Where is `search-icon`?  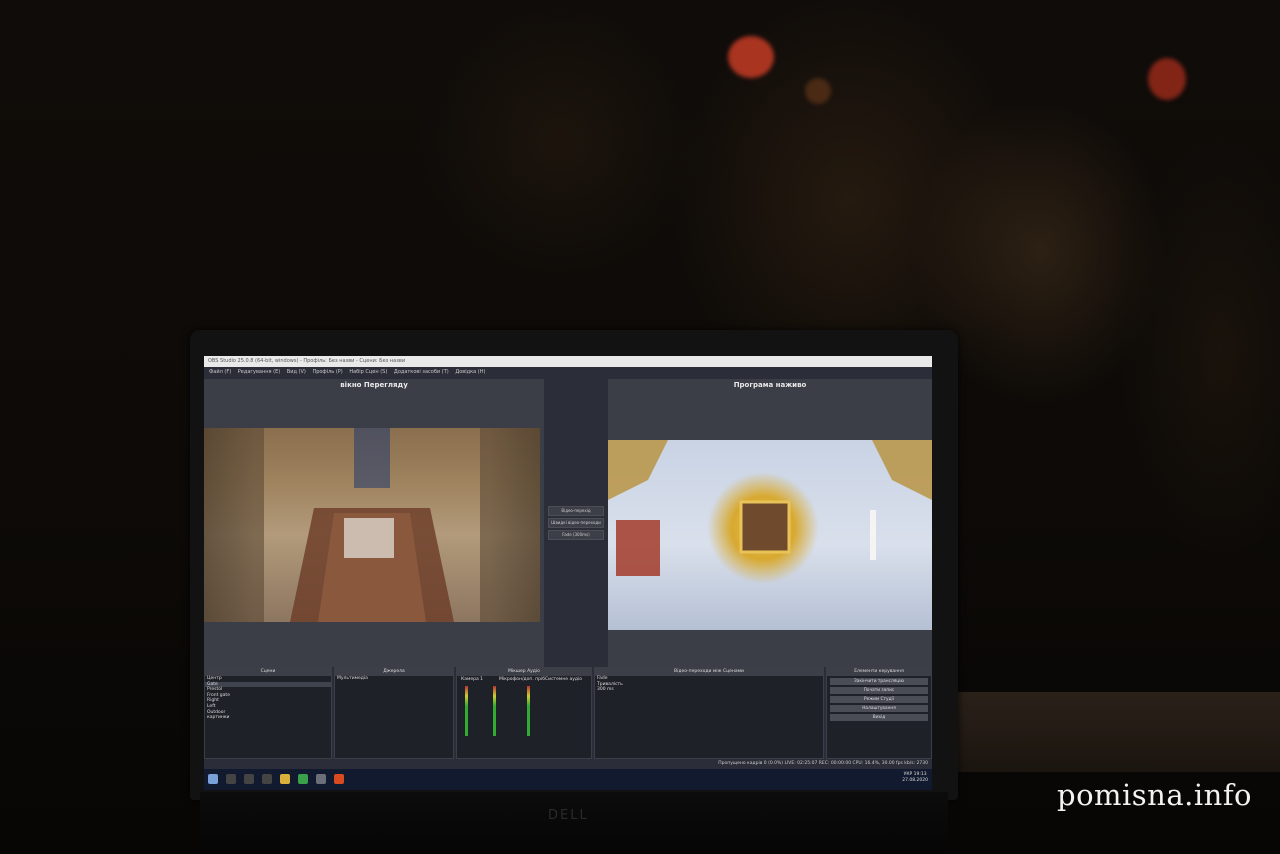 search-icon is located at coordinates (231, 779).